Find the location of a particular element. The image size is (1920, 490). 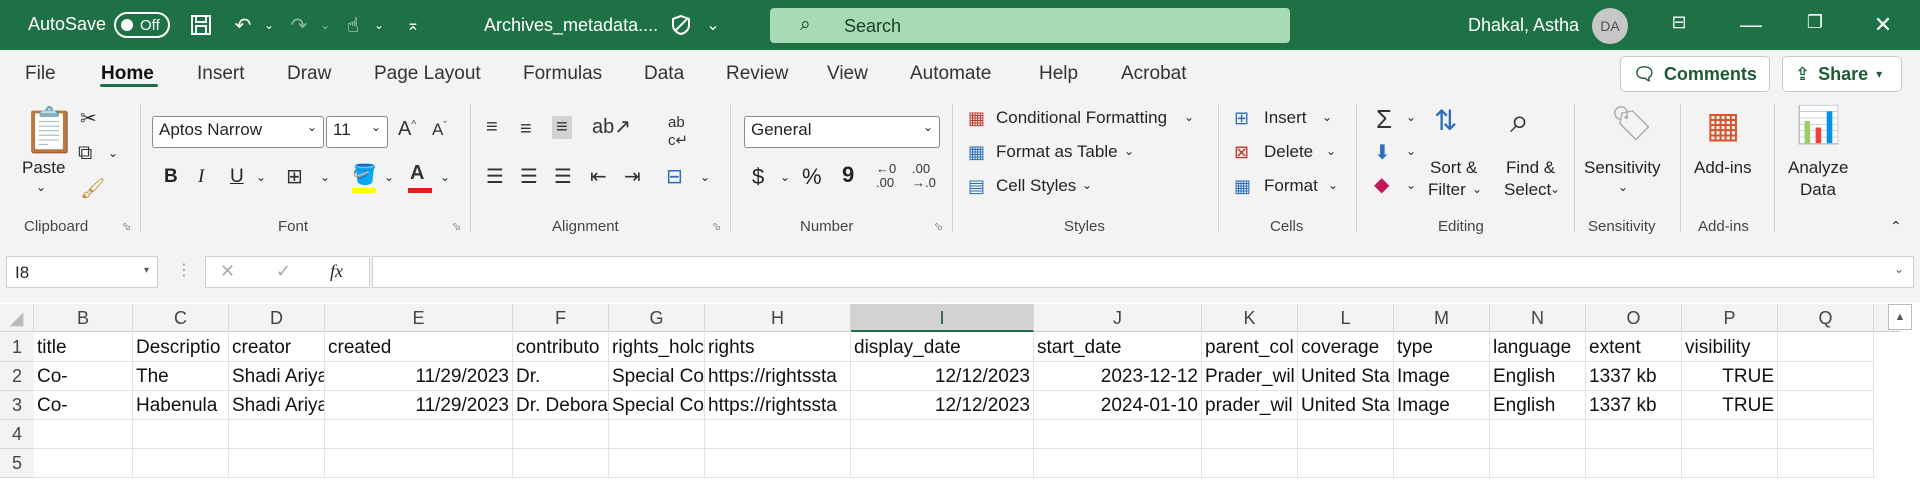

column-header-m: M is located at coordinates (1442, 318).